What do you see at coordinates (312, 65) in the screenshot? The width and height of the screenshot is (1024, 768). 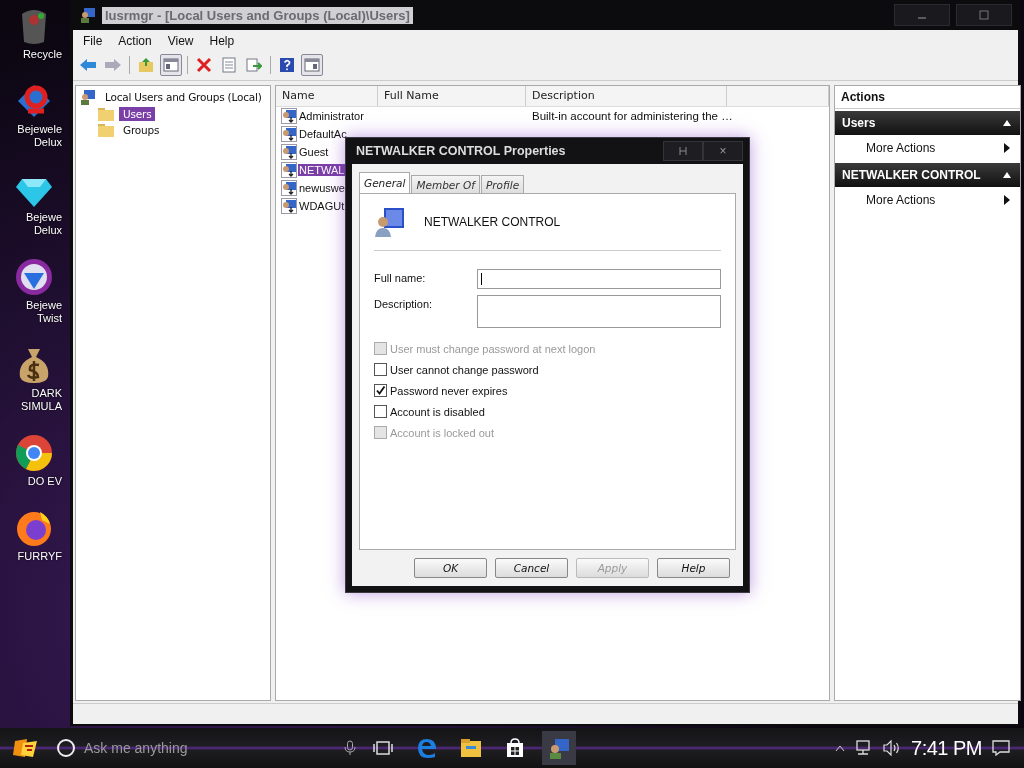 I see `action-pane-icon` at bounding box center [312, 65].